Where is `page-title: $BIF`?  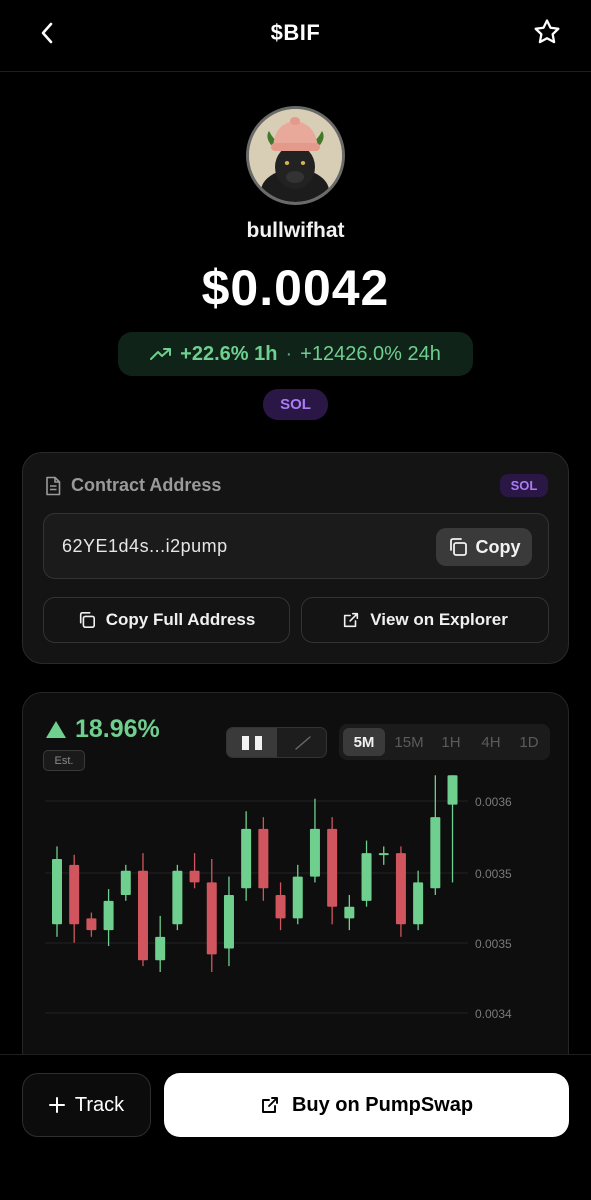
page-title: $BIF is located at coordinates (295, 32).